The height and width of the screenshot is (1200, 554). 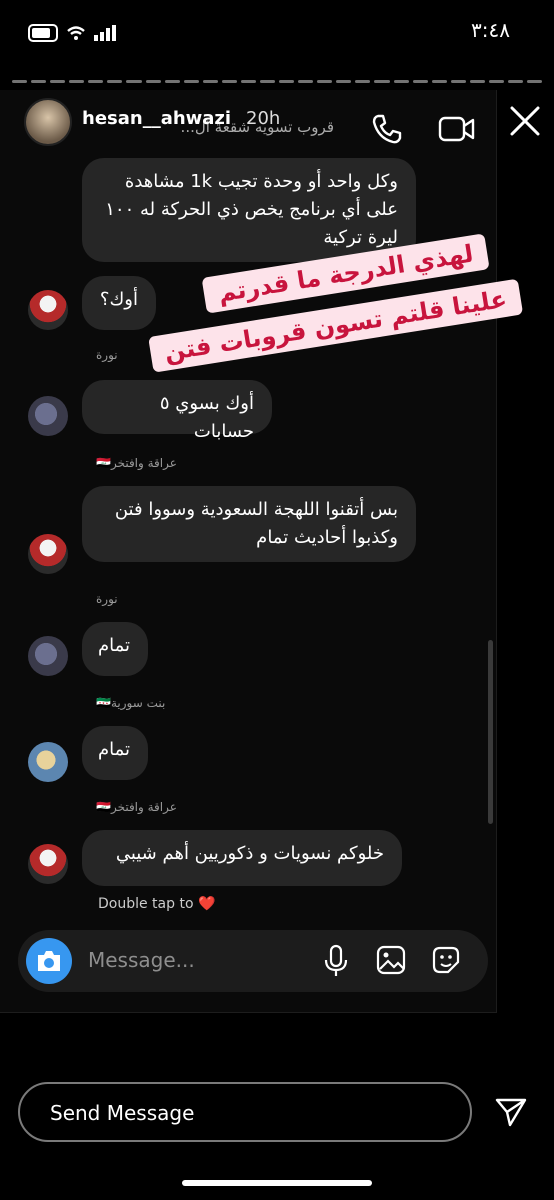 I want to click on phone-icon, so click(x=387, y=129).